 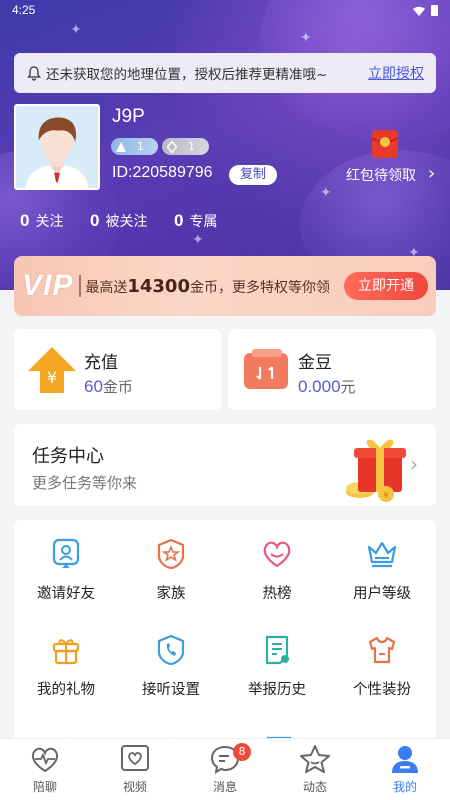 I want to click on beans-card: 金豆 0.000元, so click(x=332, y=369).